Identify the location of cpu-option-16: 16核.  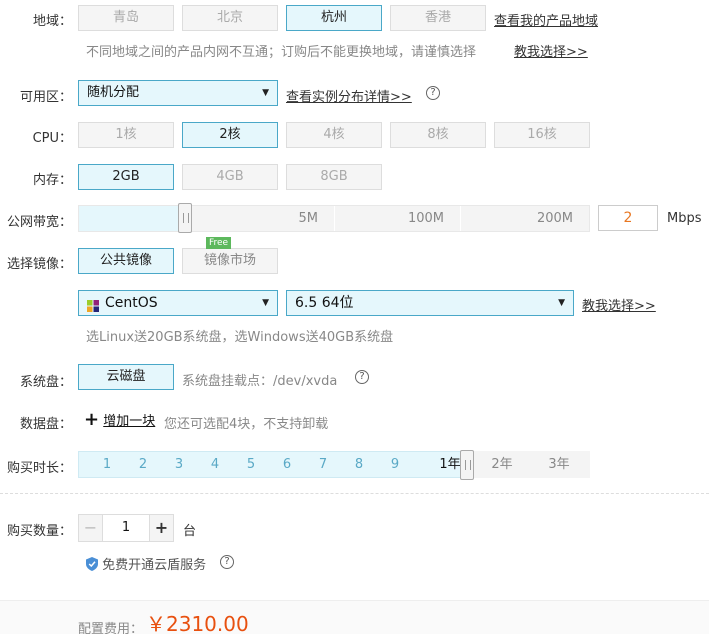
(542, 135).